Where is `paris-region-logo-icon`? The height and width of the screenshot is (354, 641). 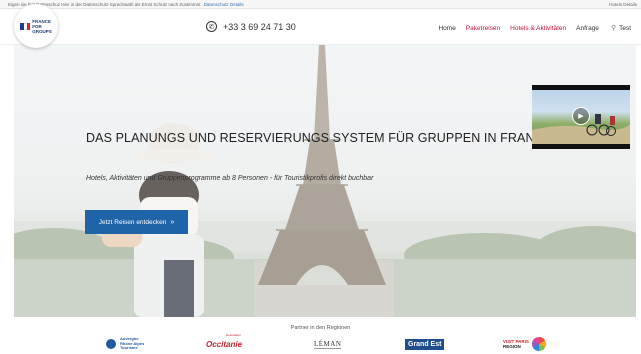
paris-region-logo-icon is located at coordinates (538, 344).